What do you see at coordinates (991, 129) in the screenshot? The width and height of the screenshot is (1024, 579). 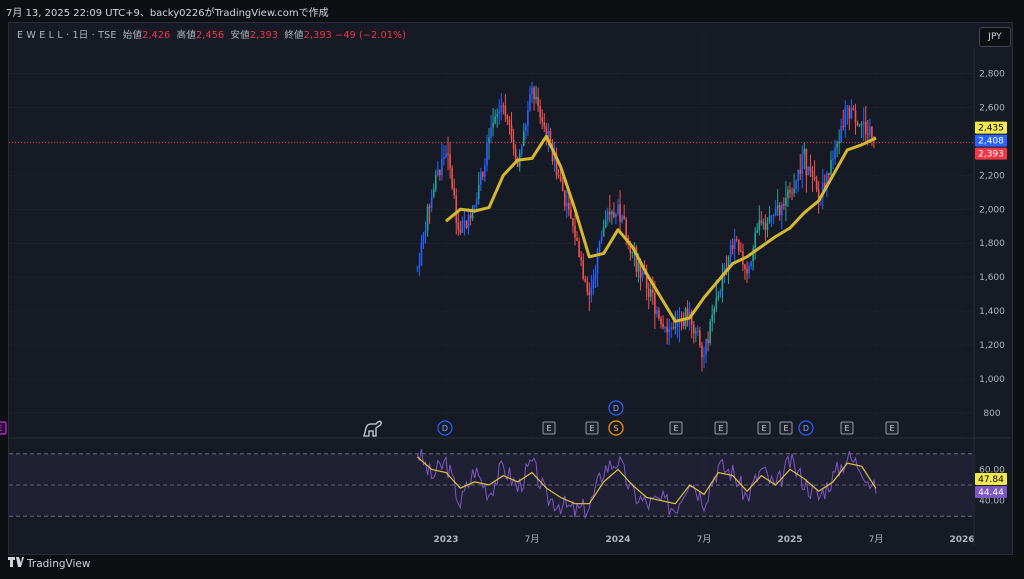 I see `price-tag-label: 2,435` at bounding box center [991, 129].